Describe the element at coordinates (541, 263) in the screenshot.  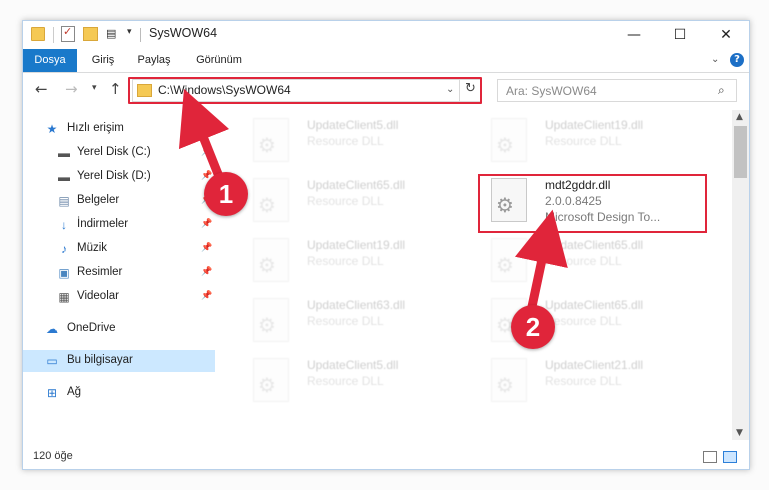
I see `arrow-to-file` at that location.